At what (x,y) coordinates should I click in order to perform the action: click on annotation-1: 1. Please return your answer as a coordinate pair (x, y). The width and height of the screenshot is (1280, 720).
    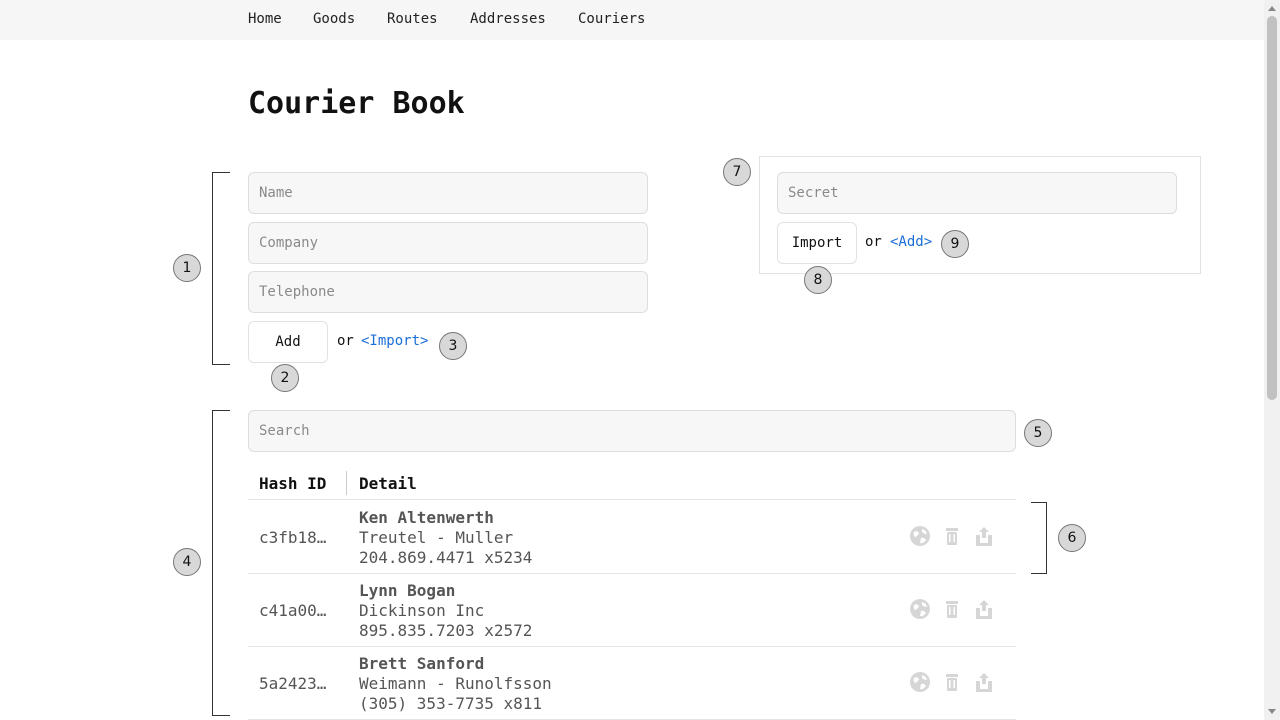
    Looking at the image, I should click on (187, 268).